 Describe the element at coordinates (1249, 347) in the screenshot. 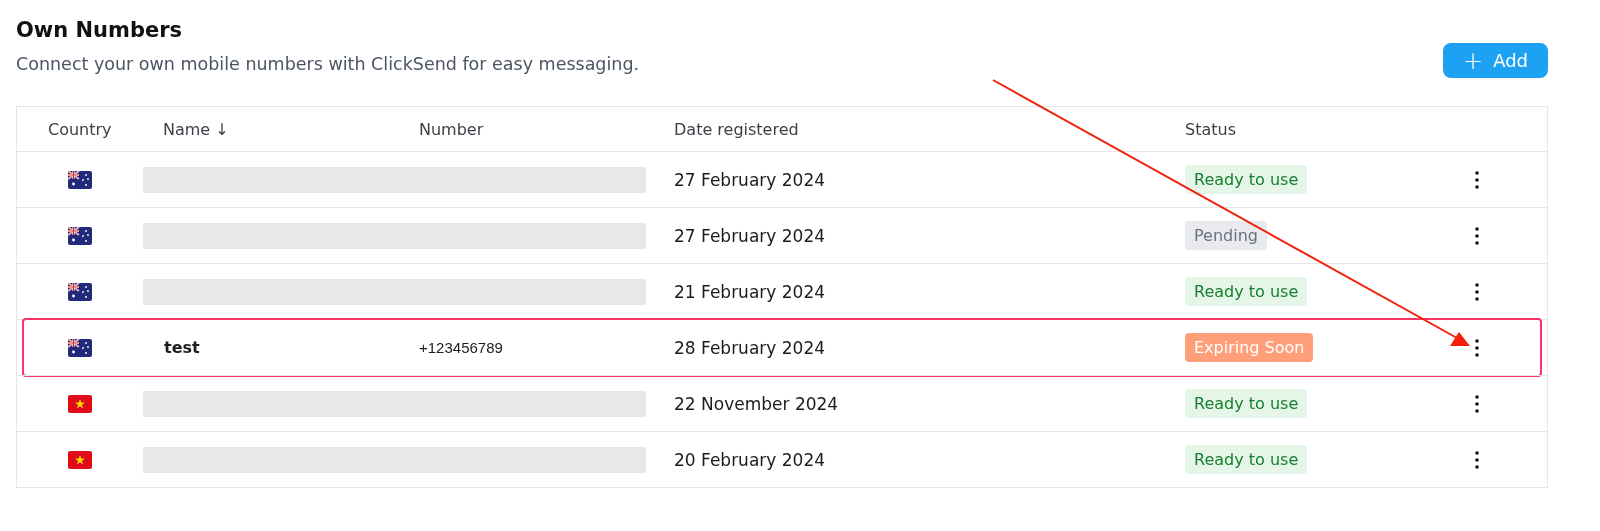

I see `status-badge: Expiring Soon` at that location.